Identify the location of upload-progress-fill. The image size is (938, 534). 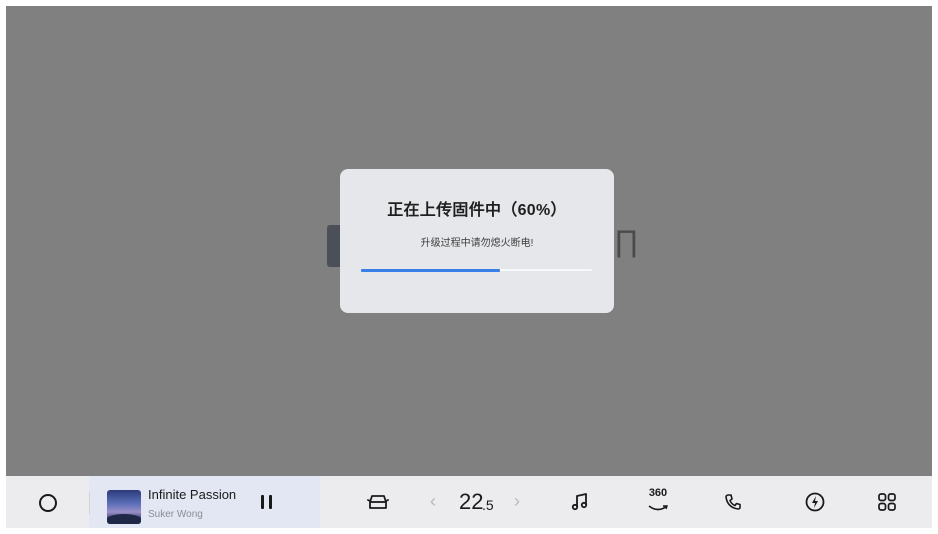
(430, 270).